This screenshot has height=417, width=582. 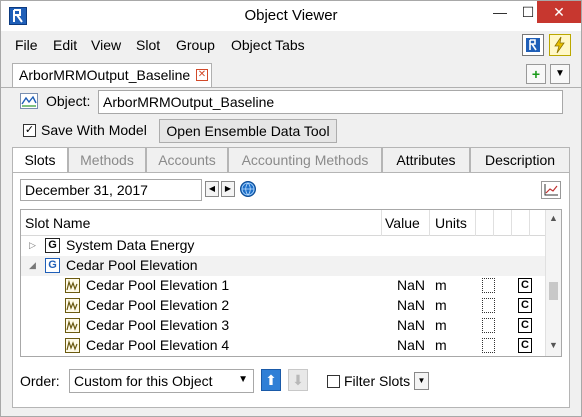 I want to click on order-select: Custom for this Object ▼, so click(x=161, y=381).